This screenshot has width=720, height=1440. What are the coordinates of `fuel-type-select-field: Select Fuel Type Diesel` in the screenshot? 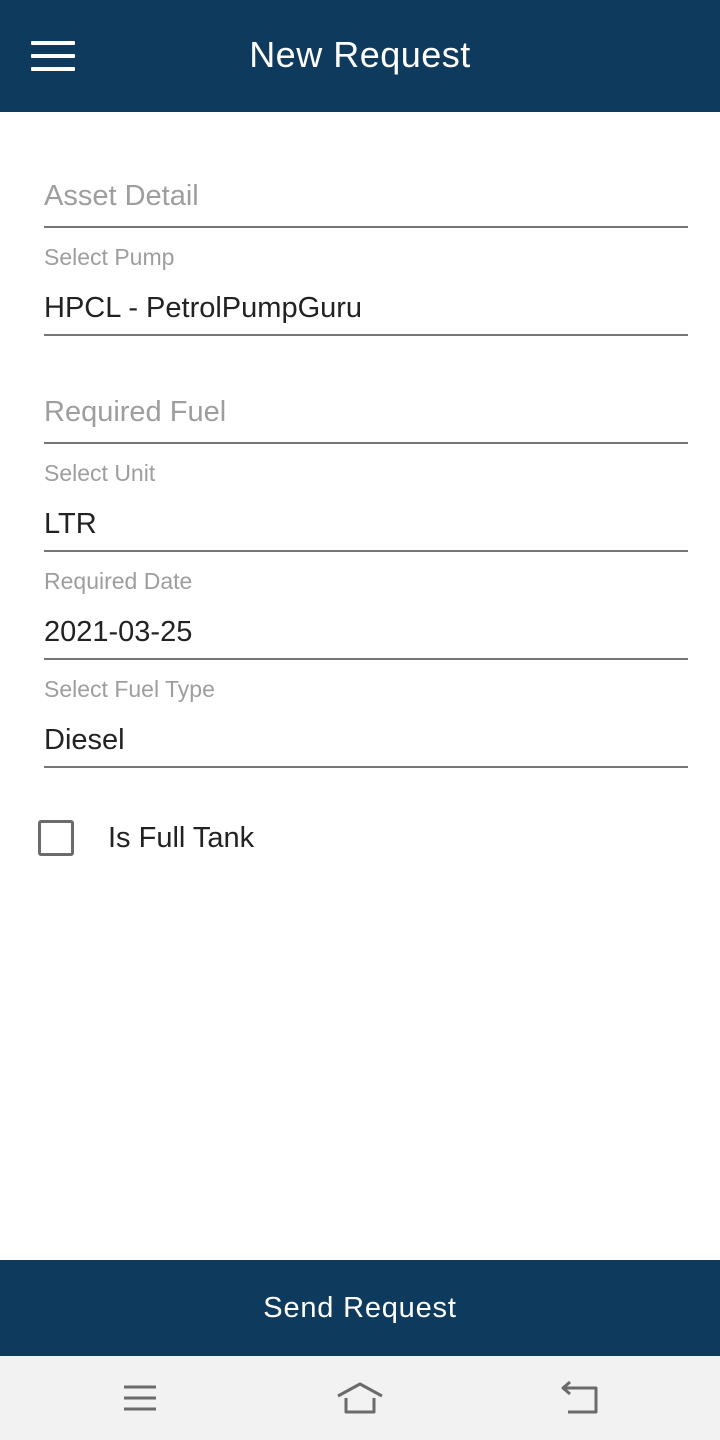 It's located at (366, 722).